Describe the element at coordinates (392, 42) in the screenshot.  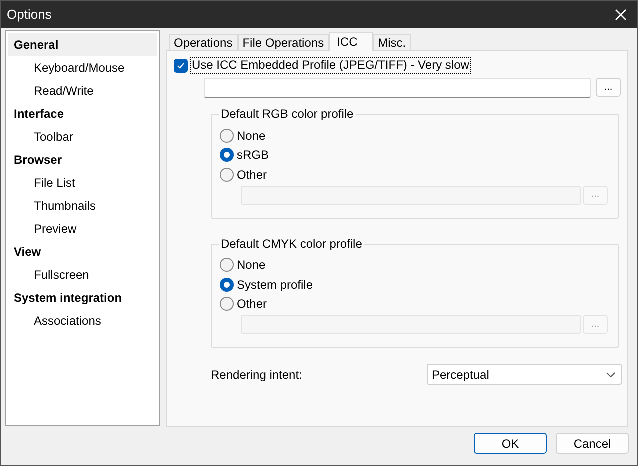
I see `tab: Misc.` at that location.